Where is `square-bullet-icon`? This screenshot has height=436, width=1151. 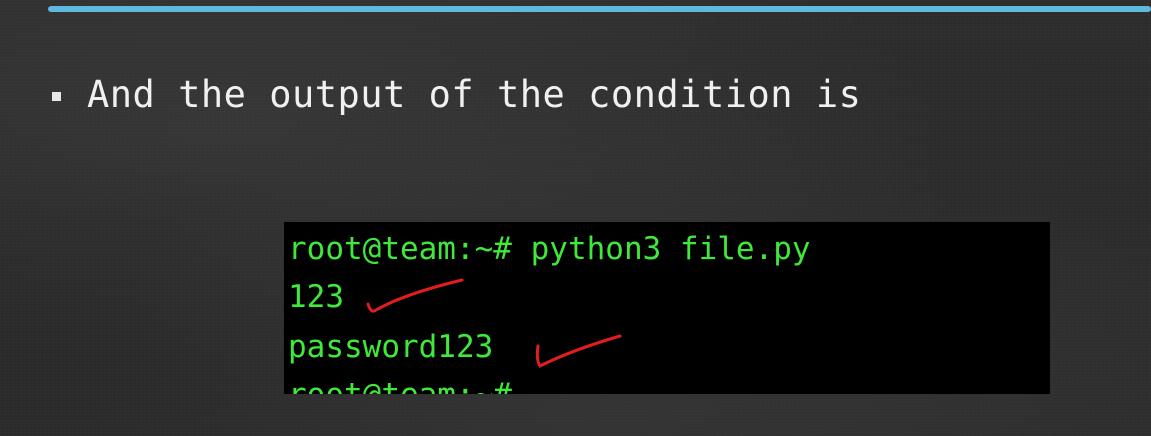 square-bullet-icon is located at coordinates (56, 96).